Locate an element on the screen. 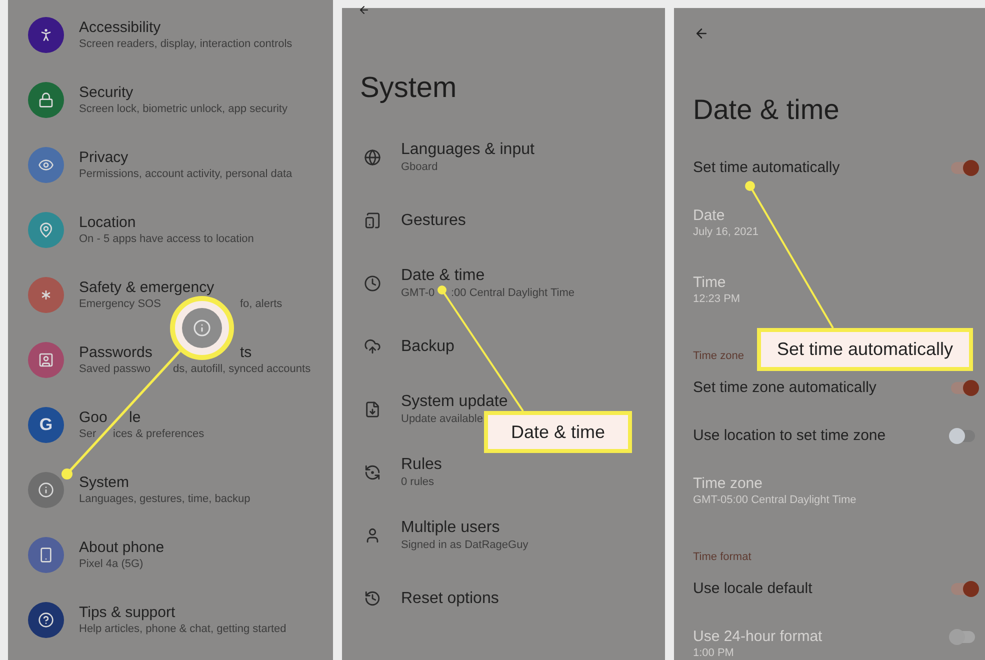  item-title: Tips & support is located at coordinates (127, 613).